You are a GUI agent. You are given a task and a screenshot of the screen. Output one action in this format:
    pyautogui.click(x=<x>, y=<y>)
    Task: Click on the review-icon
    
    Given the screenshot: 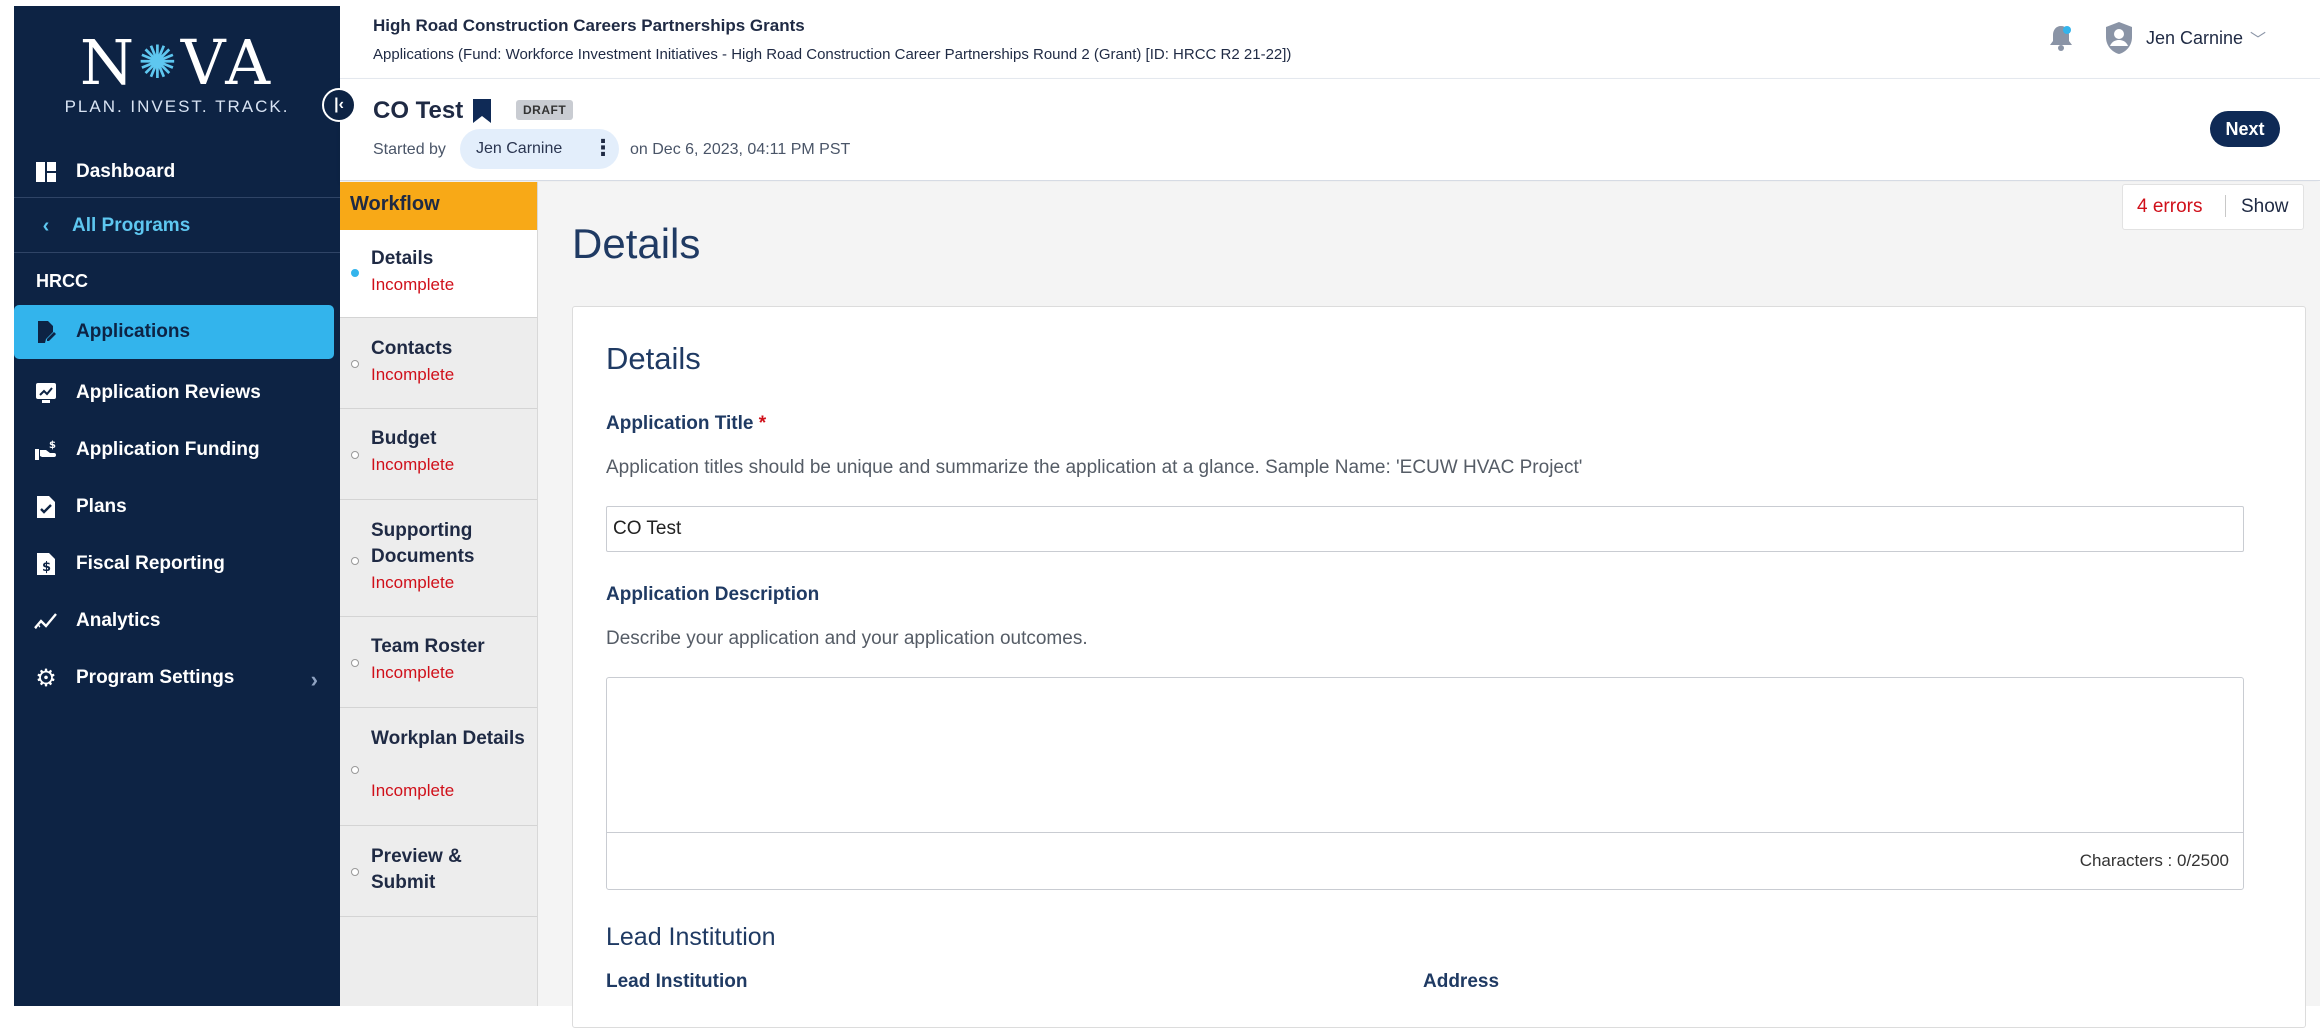 What is the action you would take?
    pyautogui.click(x=46, y=393)
    